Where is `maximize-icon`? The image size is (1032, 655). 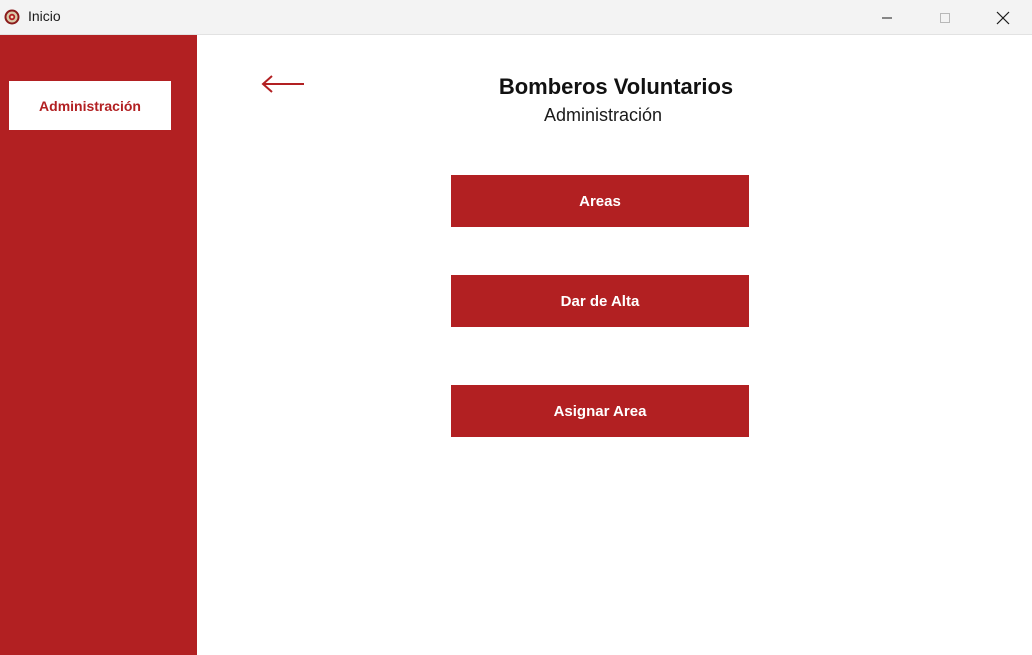 maximize-icon is located at coordinates (945, 17).